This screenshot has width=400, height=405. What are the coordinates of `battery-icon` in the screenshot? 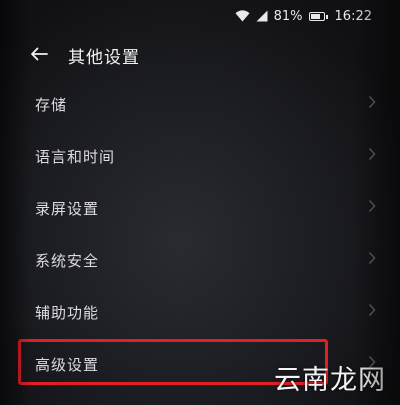 It's located at (318, 16).